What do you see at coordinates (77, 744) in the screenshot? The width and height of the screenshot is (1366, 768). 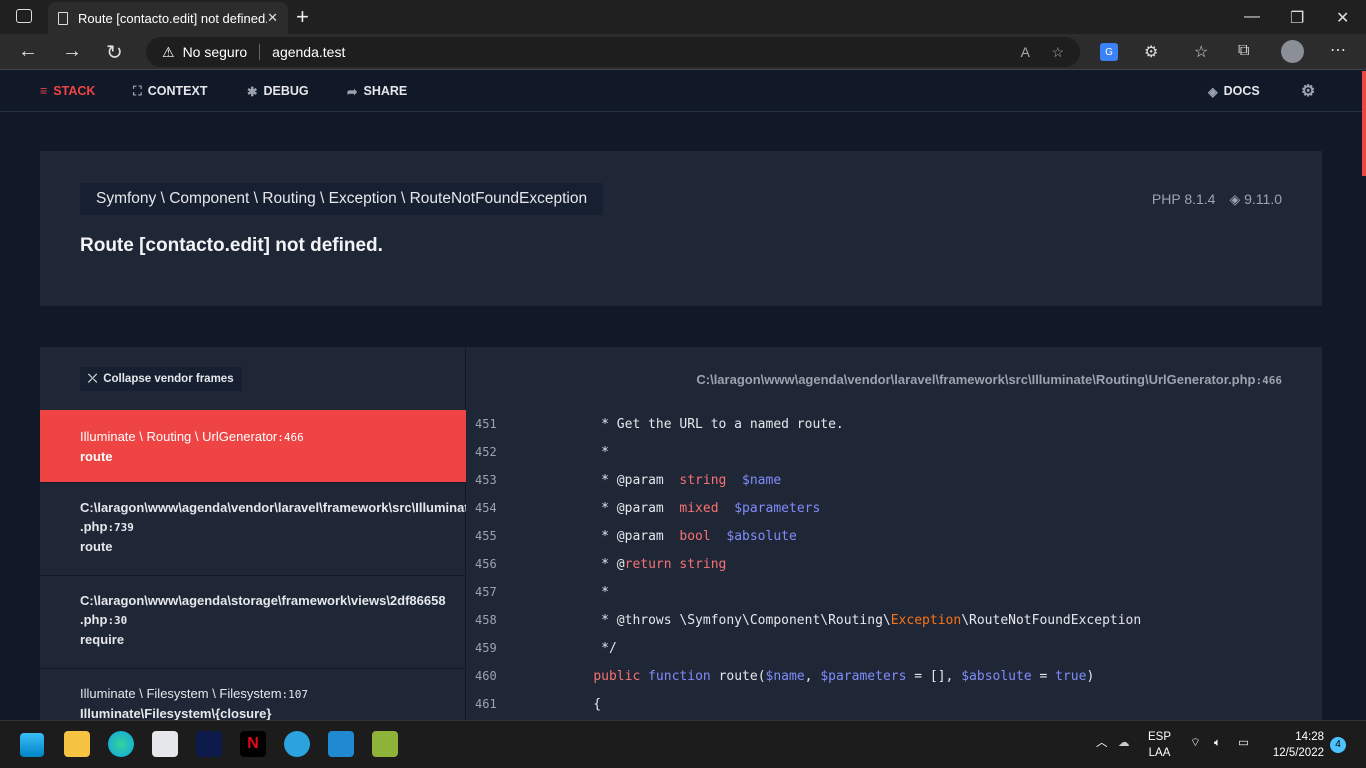 I see `file-explorer-icon` at bounding box center [77, 744].